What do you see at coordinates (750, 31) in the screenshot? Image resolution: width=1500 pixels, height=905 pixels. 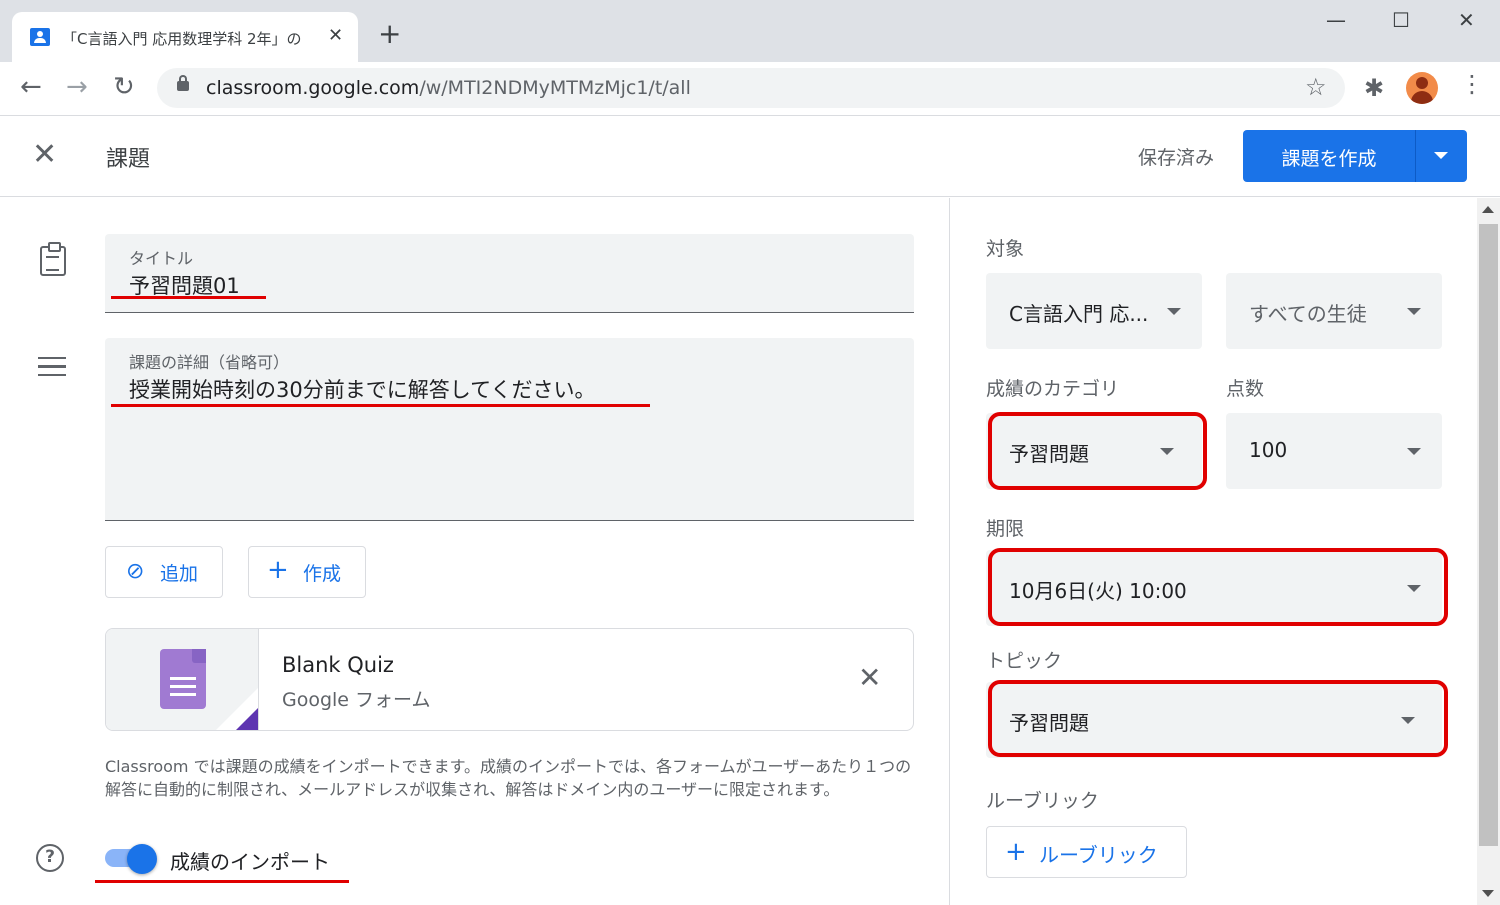 I see `browser-tabstrip: 「C言語入門 応用数理学科 2年」の ✕ + — ☐ ✕` at bounding box center [750, 31].